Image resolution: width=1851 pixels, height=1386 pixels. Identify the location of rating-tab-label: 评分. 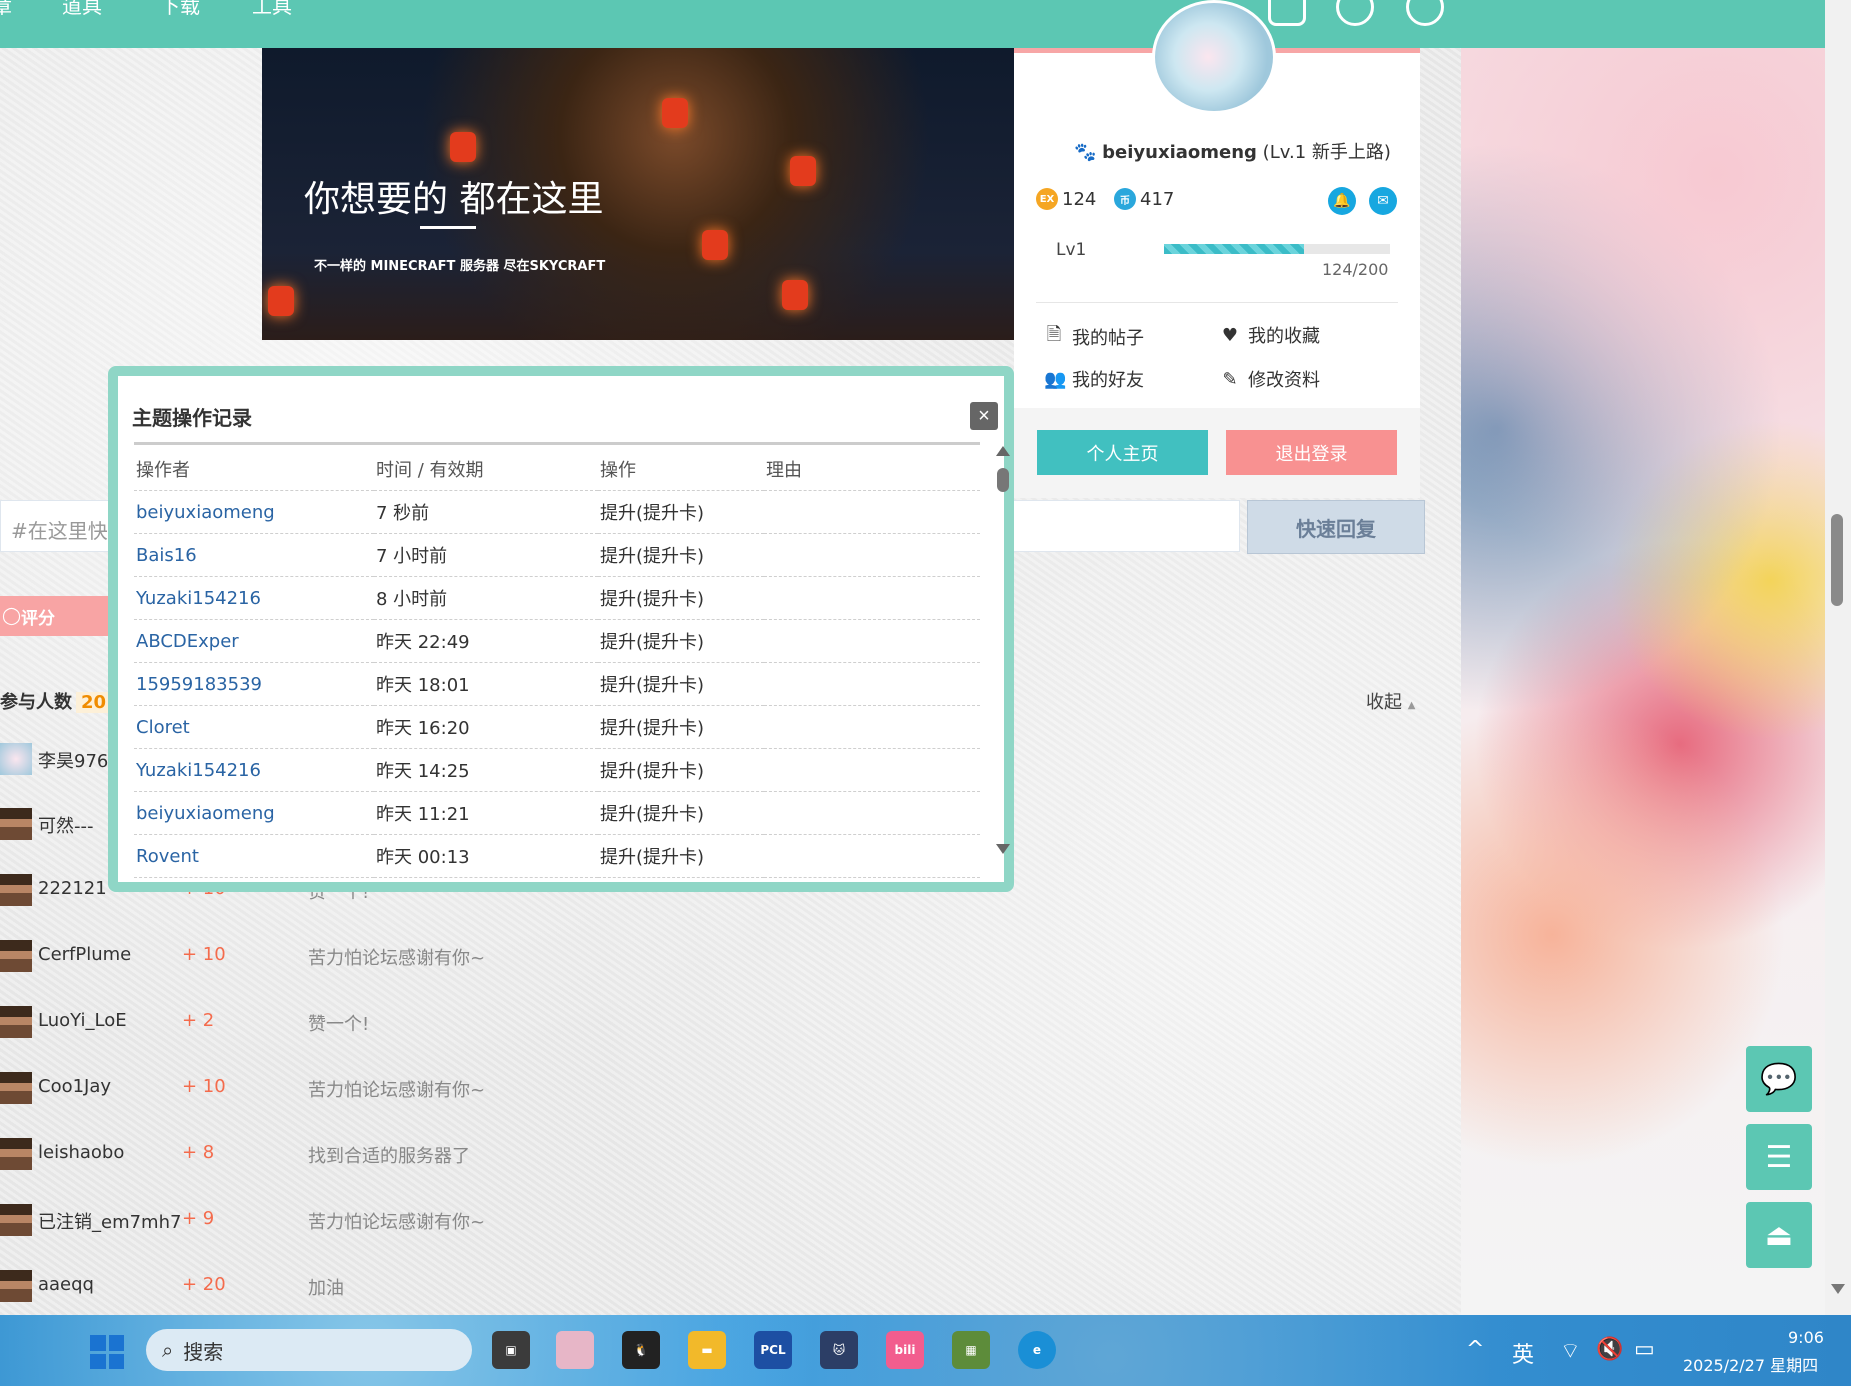
(38, 618).